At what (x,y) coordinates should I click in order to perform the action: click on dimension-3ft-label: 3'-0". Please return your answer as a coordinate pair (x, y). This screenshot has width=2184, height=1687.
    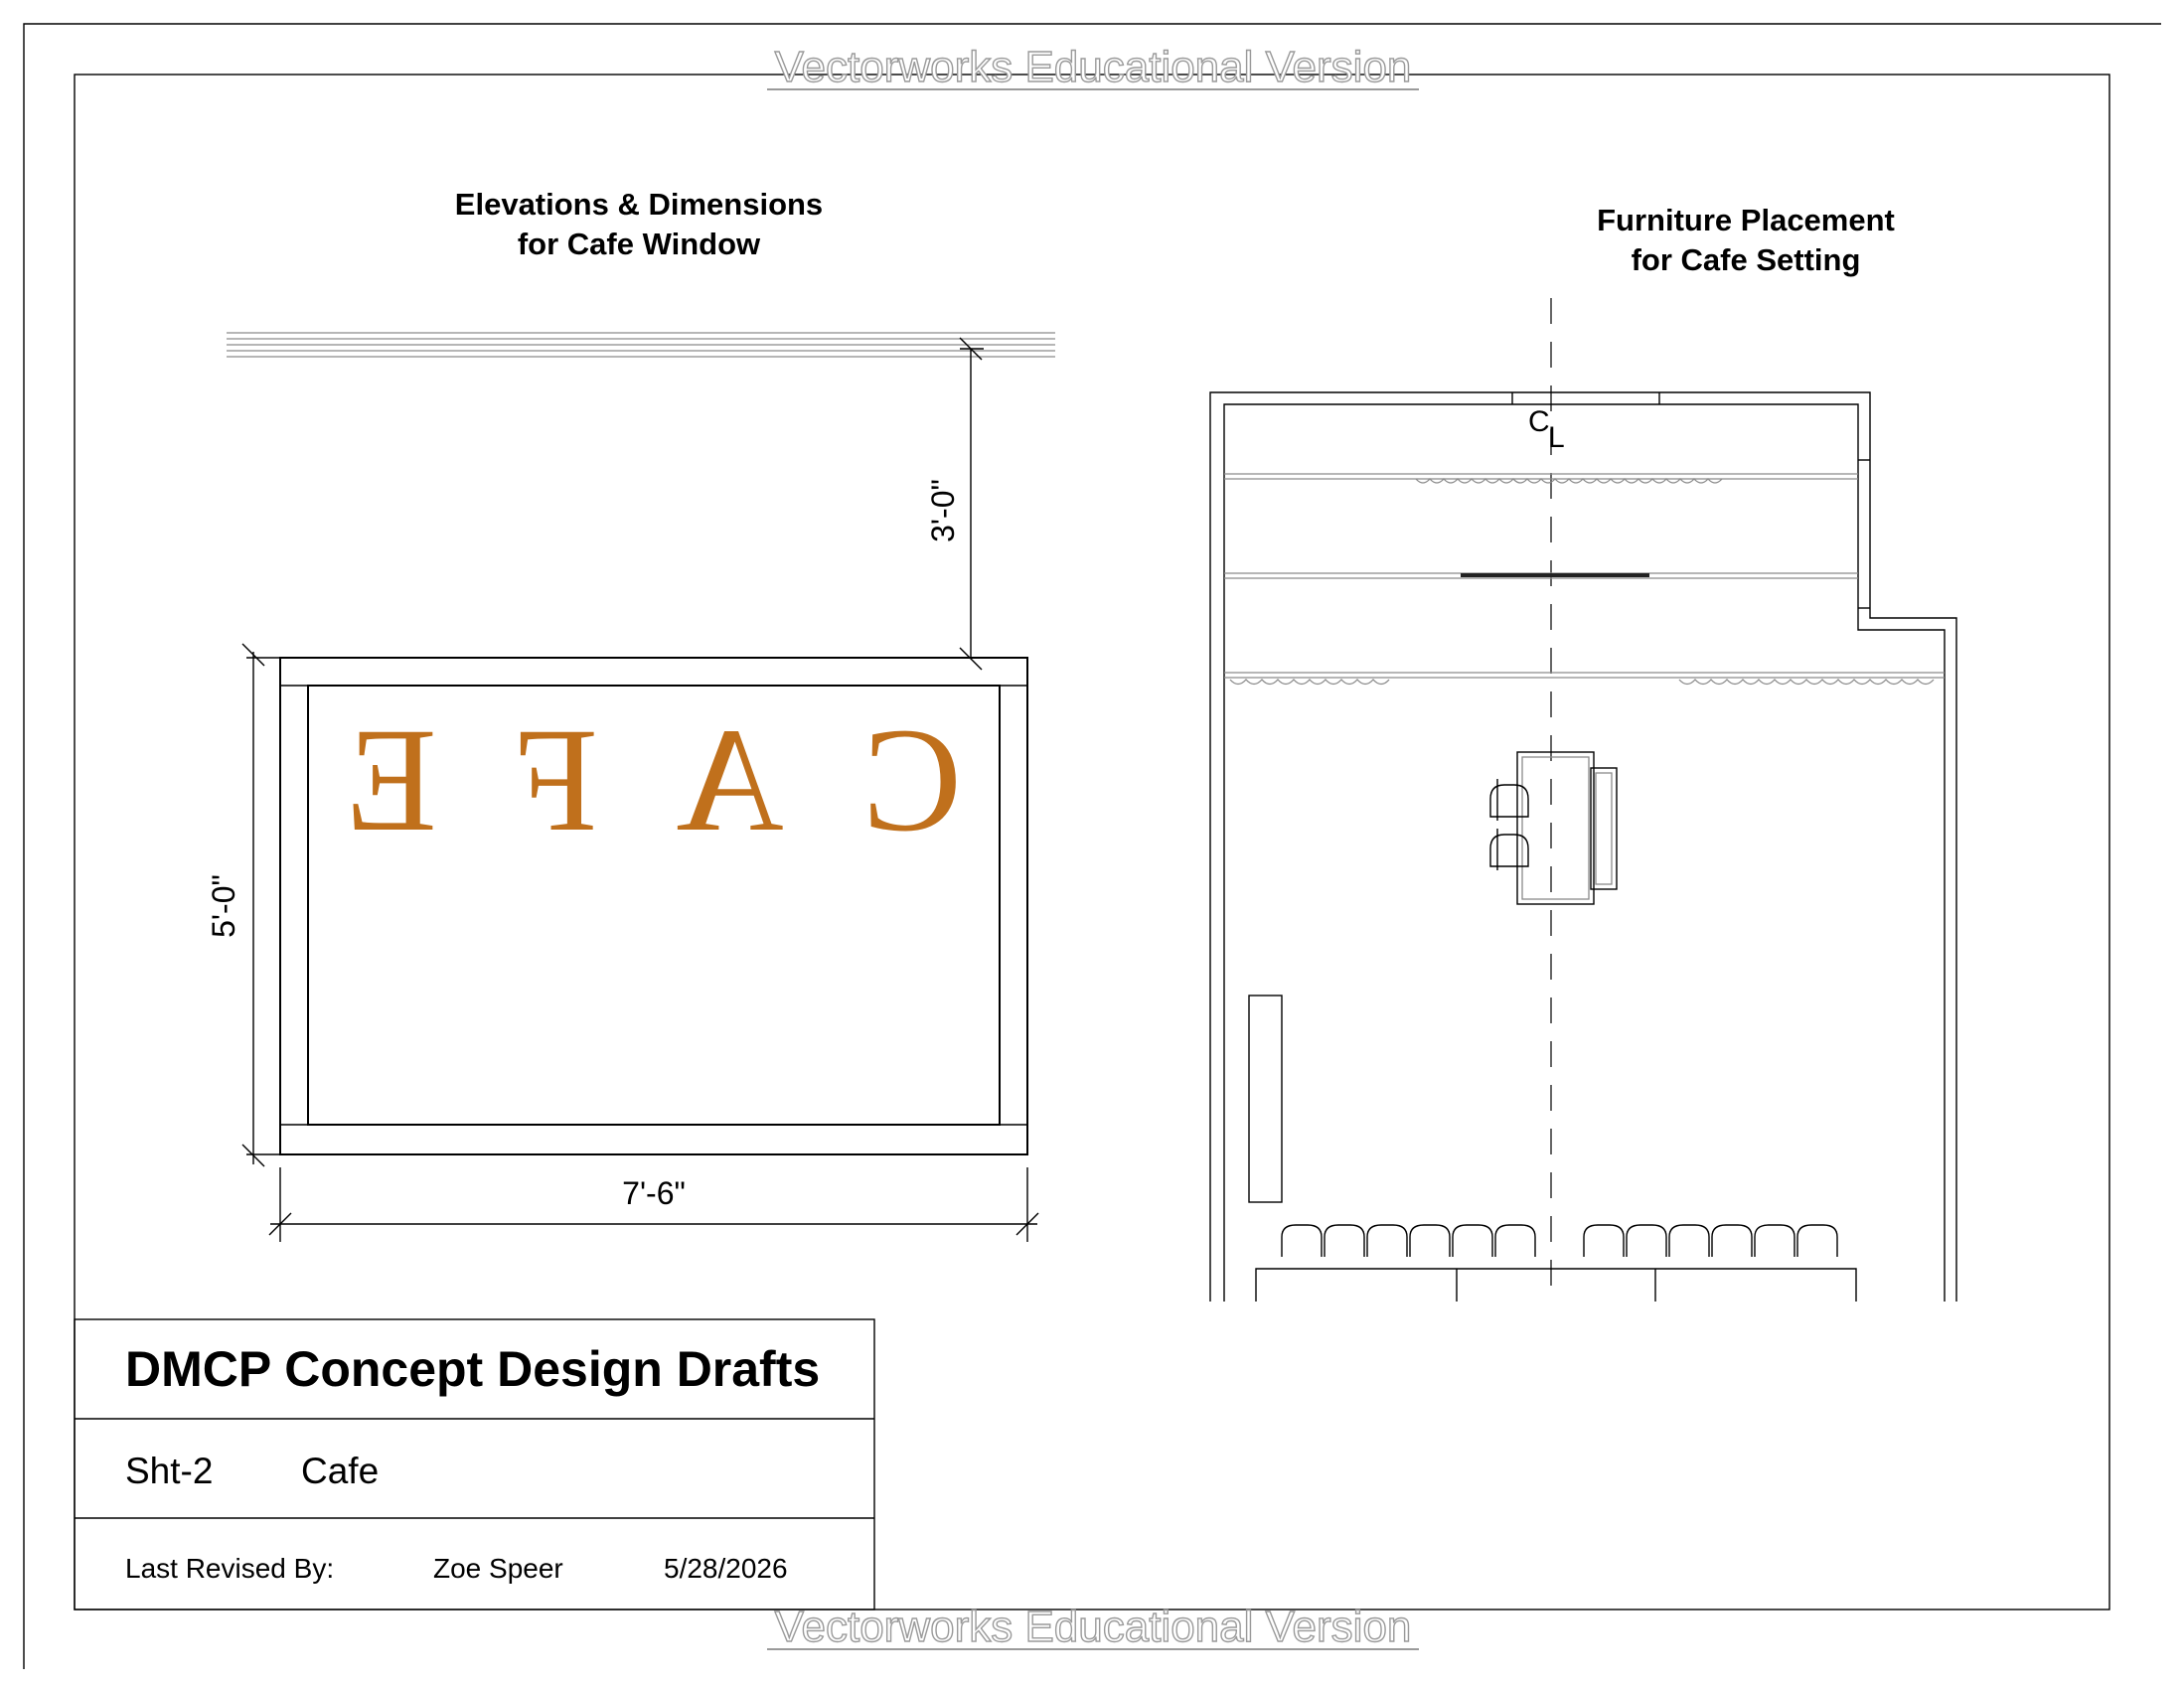
    Looking at the image, I should click on (943, 510).